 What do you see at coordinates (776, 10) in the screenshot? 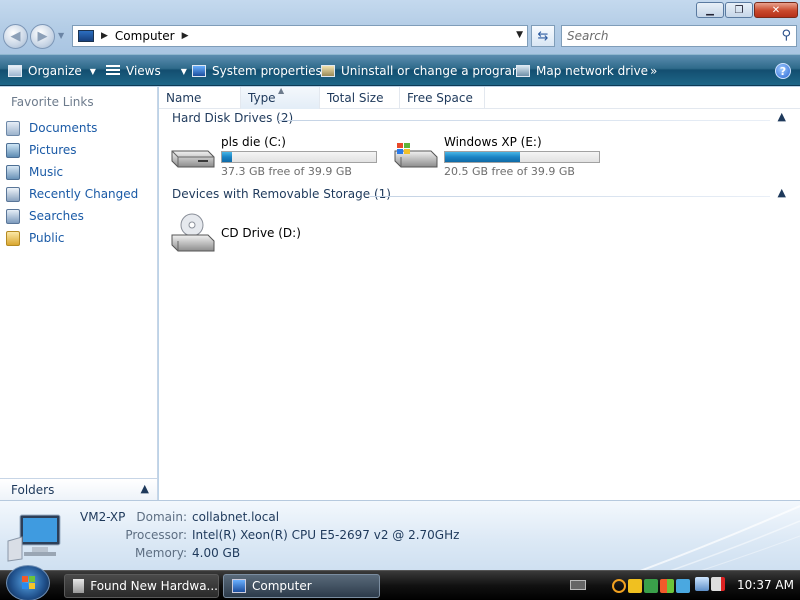
I see `close-button: ✕` at bounding box center [776, 10].